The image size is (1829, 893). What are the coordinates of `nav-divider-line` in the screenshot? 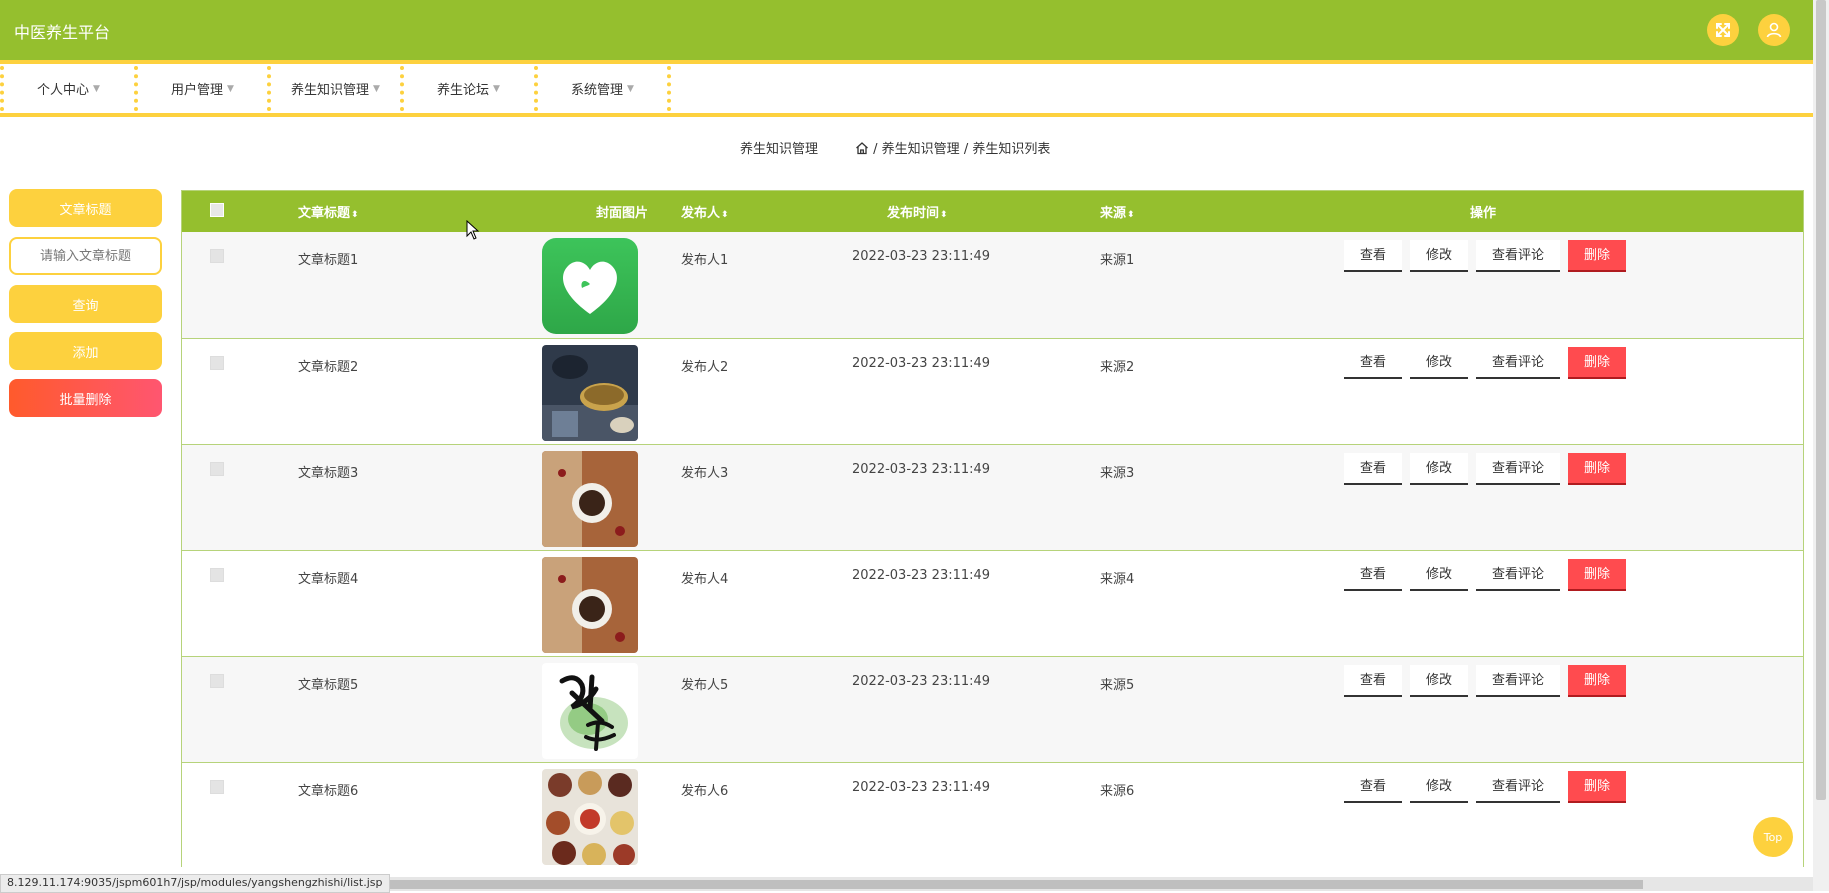 It's located at (906, 115).